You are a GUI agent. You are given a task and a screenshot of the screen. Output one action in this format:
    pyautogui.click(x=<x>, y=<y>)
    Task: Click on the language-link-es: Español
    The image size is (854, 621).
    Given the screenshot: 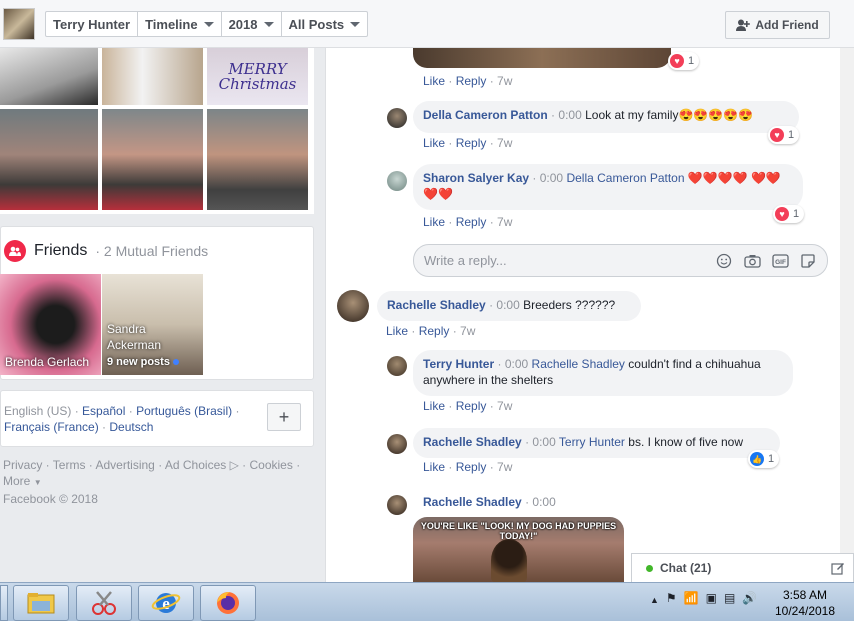 What is the action you would take?
    pyautogui.click(x=103, y=411)
    